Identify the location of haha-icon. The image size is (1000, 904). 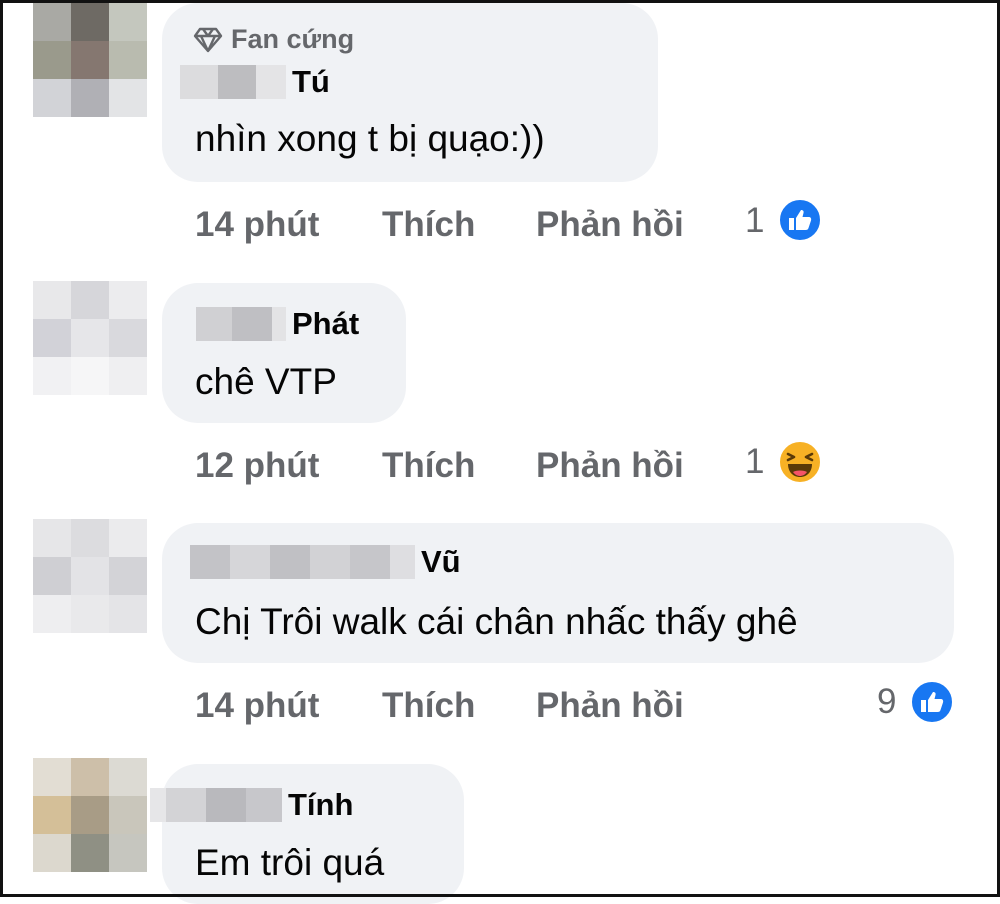
(800, 462).